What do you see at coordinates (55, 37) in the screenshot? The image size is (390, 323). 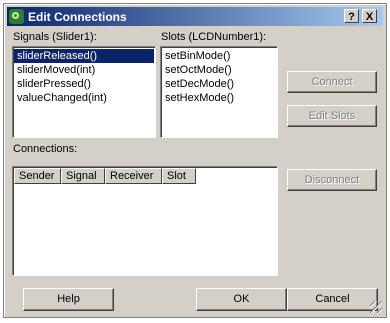 I see `signals-label: Signals (Slider1):` at bounding box center [55, 37].